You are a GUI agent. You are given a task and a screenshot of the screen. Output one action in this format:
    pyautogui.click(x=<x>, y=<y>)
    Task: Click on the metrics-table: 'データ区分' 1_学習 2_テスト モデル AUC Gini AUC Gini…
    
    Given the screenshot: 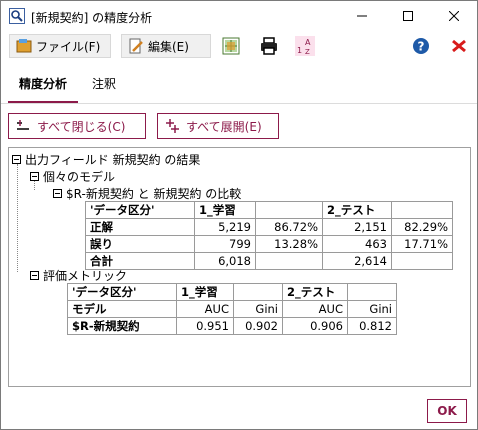 What is the action you would take?
    pyautogui.click(x=232, y=309)
    